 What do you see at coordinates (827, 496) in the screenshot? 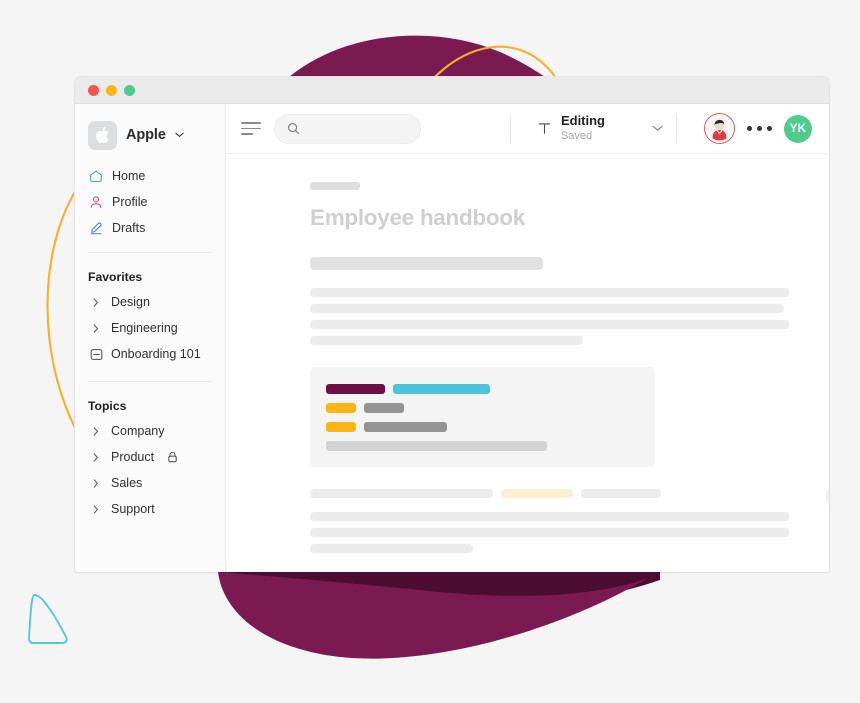
I see `comment-author-avatar` at bounding box center [827, 496].